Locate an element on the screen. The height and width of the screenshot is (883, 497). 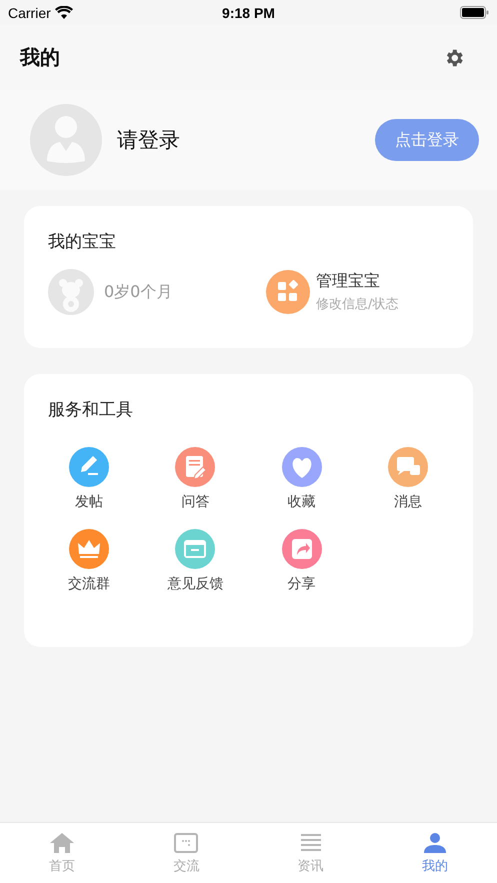
share-icon is located at coordinates (302, 549).